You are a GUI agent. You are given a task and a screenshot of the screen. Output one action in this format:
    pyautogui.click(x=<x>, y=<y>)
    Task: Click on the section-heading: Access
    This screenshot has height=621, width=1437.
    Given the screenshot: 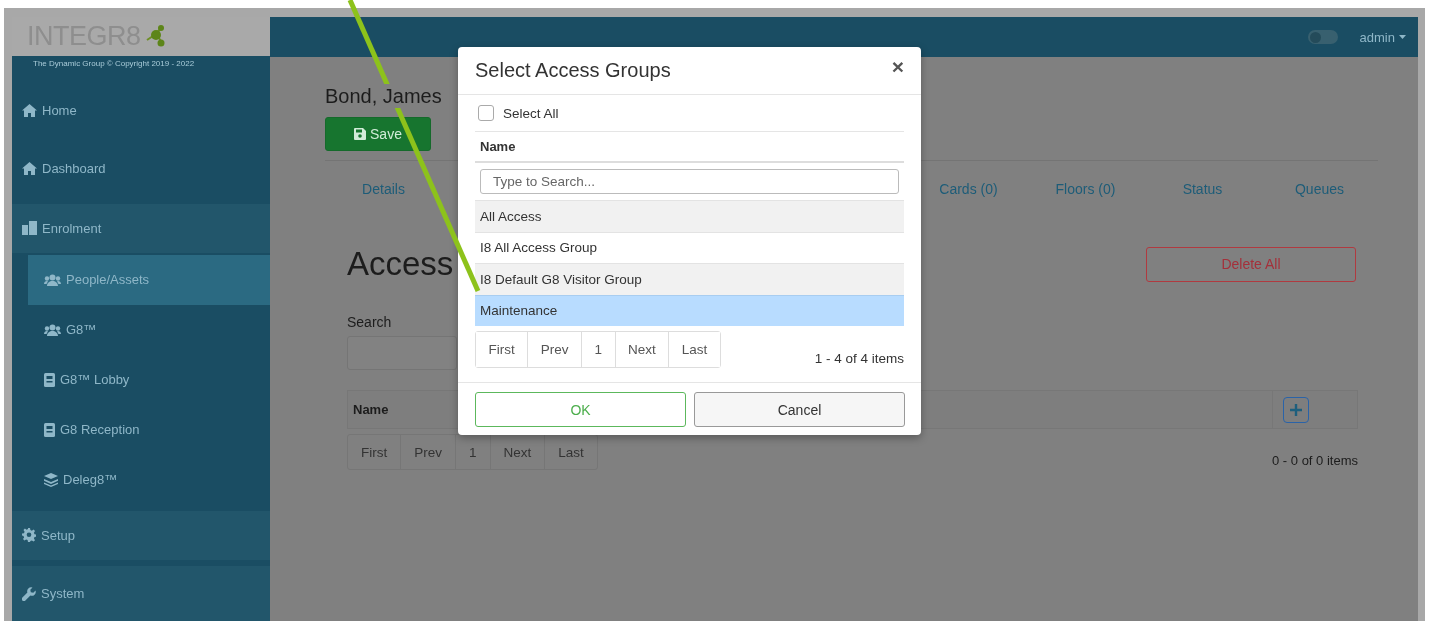 What is the action you would take?
    pyautogui.click(x=400, y=264)
    